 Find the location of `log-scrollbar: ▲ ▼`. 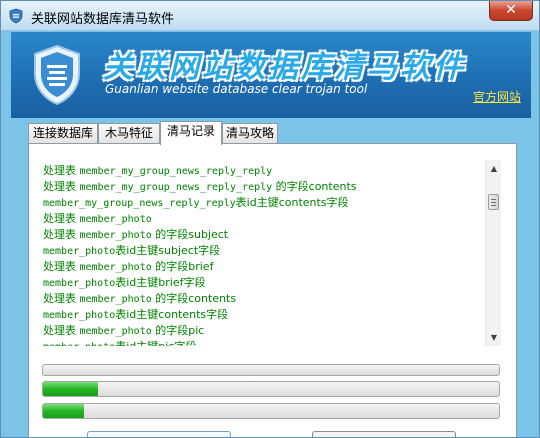

log-scrollbar: ▲ ▼ is located at coordinates (493, 253).